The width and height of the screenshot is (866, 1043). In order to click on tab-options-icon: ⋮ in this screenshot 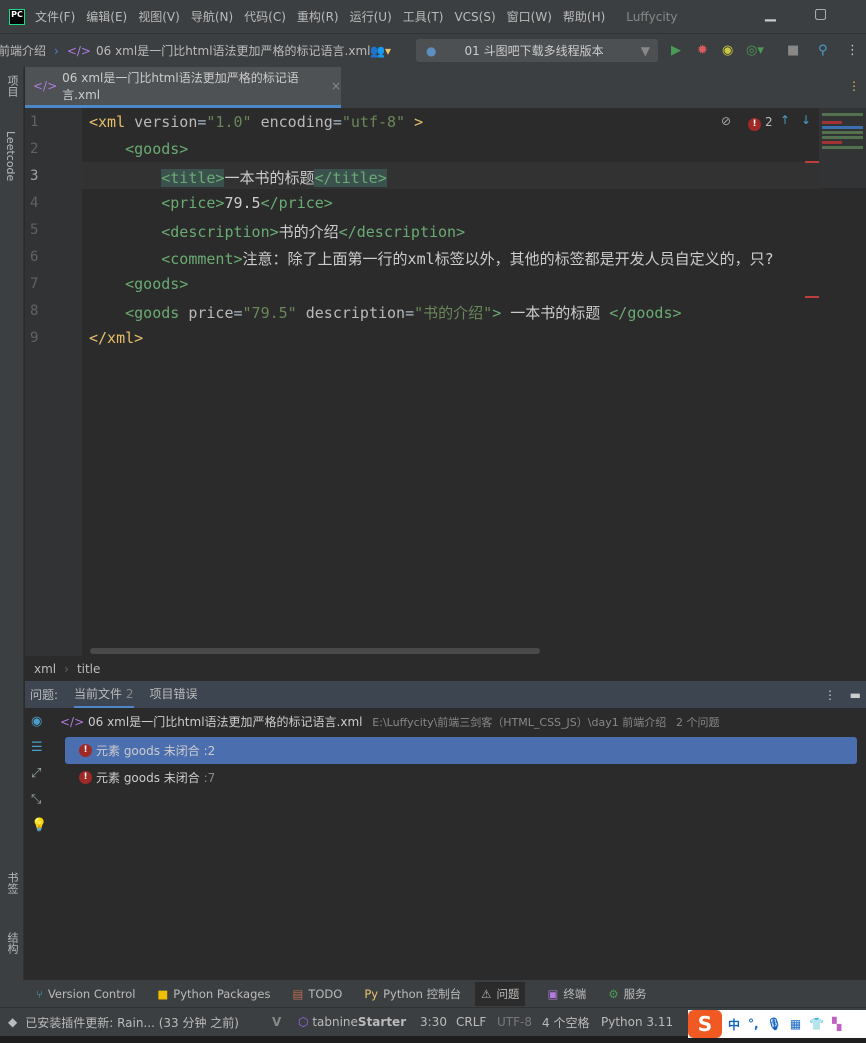, I will do `click(854, 86)`.